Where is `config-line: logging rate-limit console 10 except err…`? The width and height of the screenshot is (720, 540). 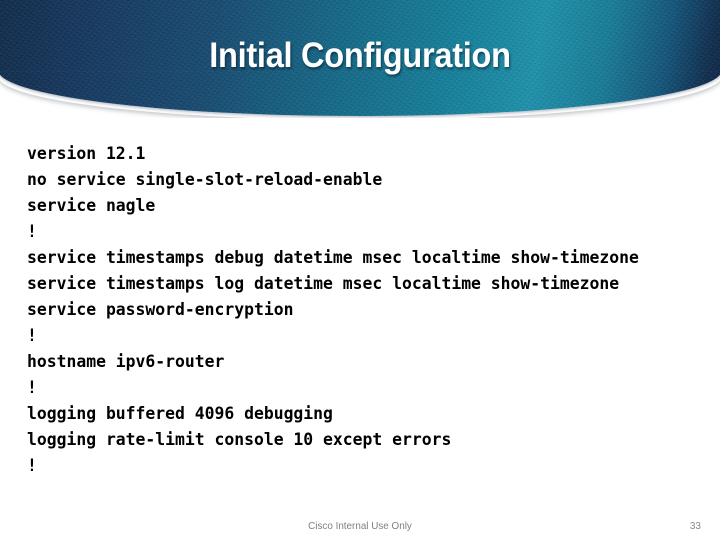
config-line: logging rate-limit console 10 except err… is located at coordinates (239, 439).